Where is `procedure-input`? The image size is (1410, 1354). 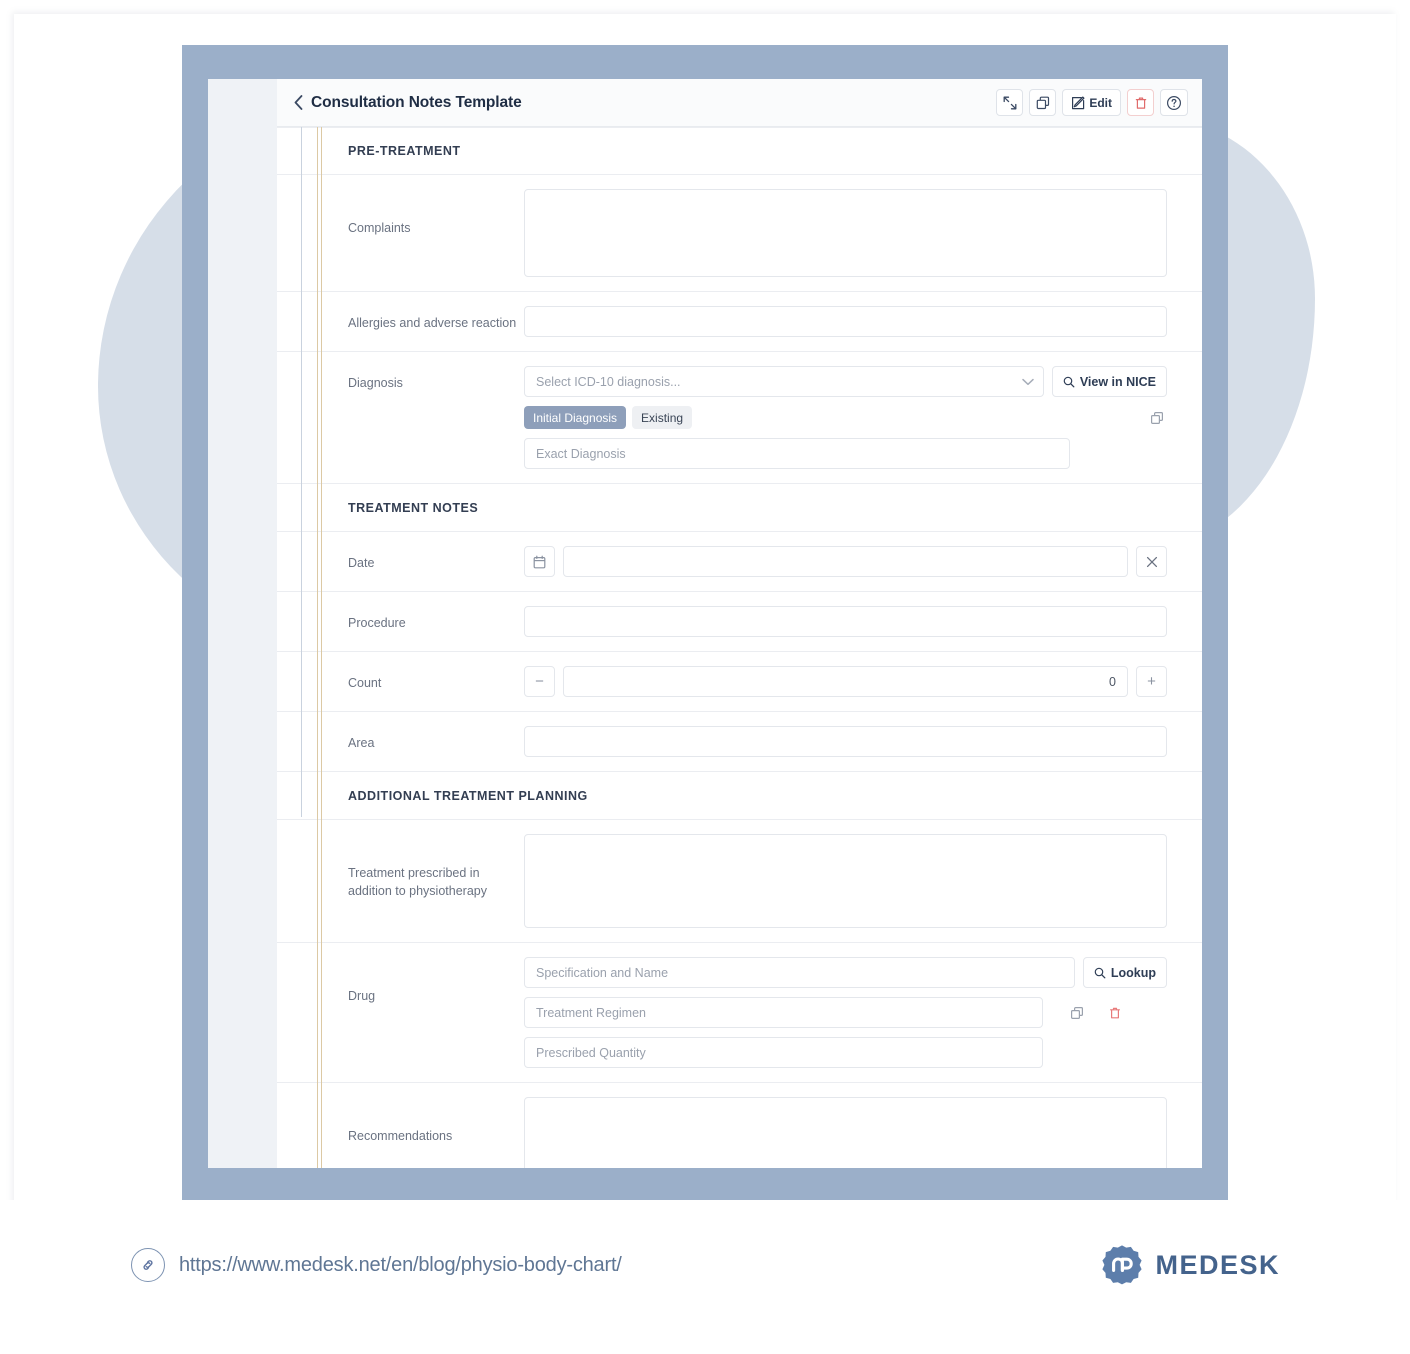
procedure-input is located at coordinates (845, 621).